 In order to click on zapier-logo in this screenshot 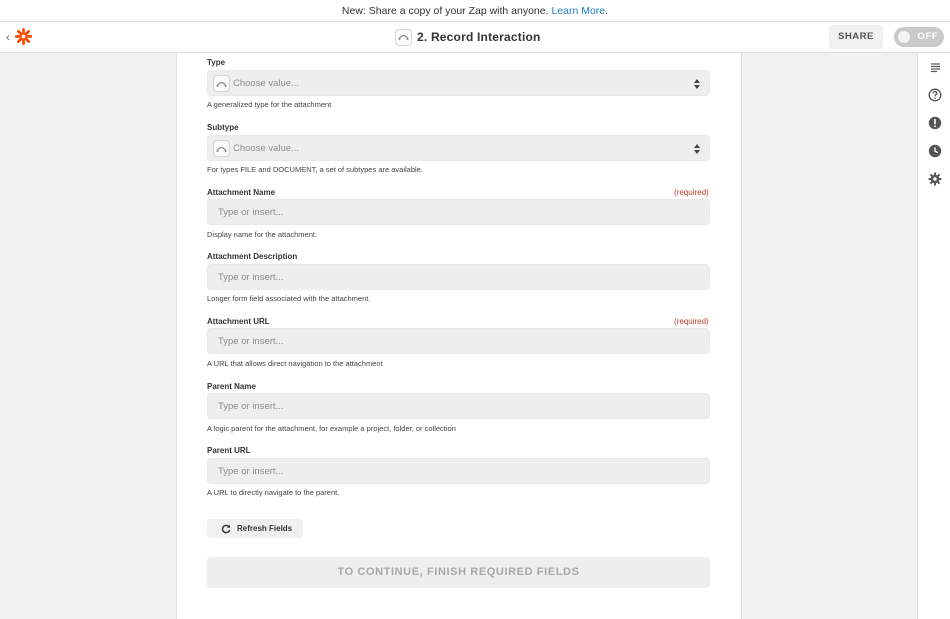, I will do `click(23, 36)`.